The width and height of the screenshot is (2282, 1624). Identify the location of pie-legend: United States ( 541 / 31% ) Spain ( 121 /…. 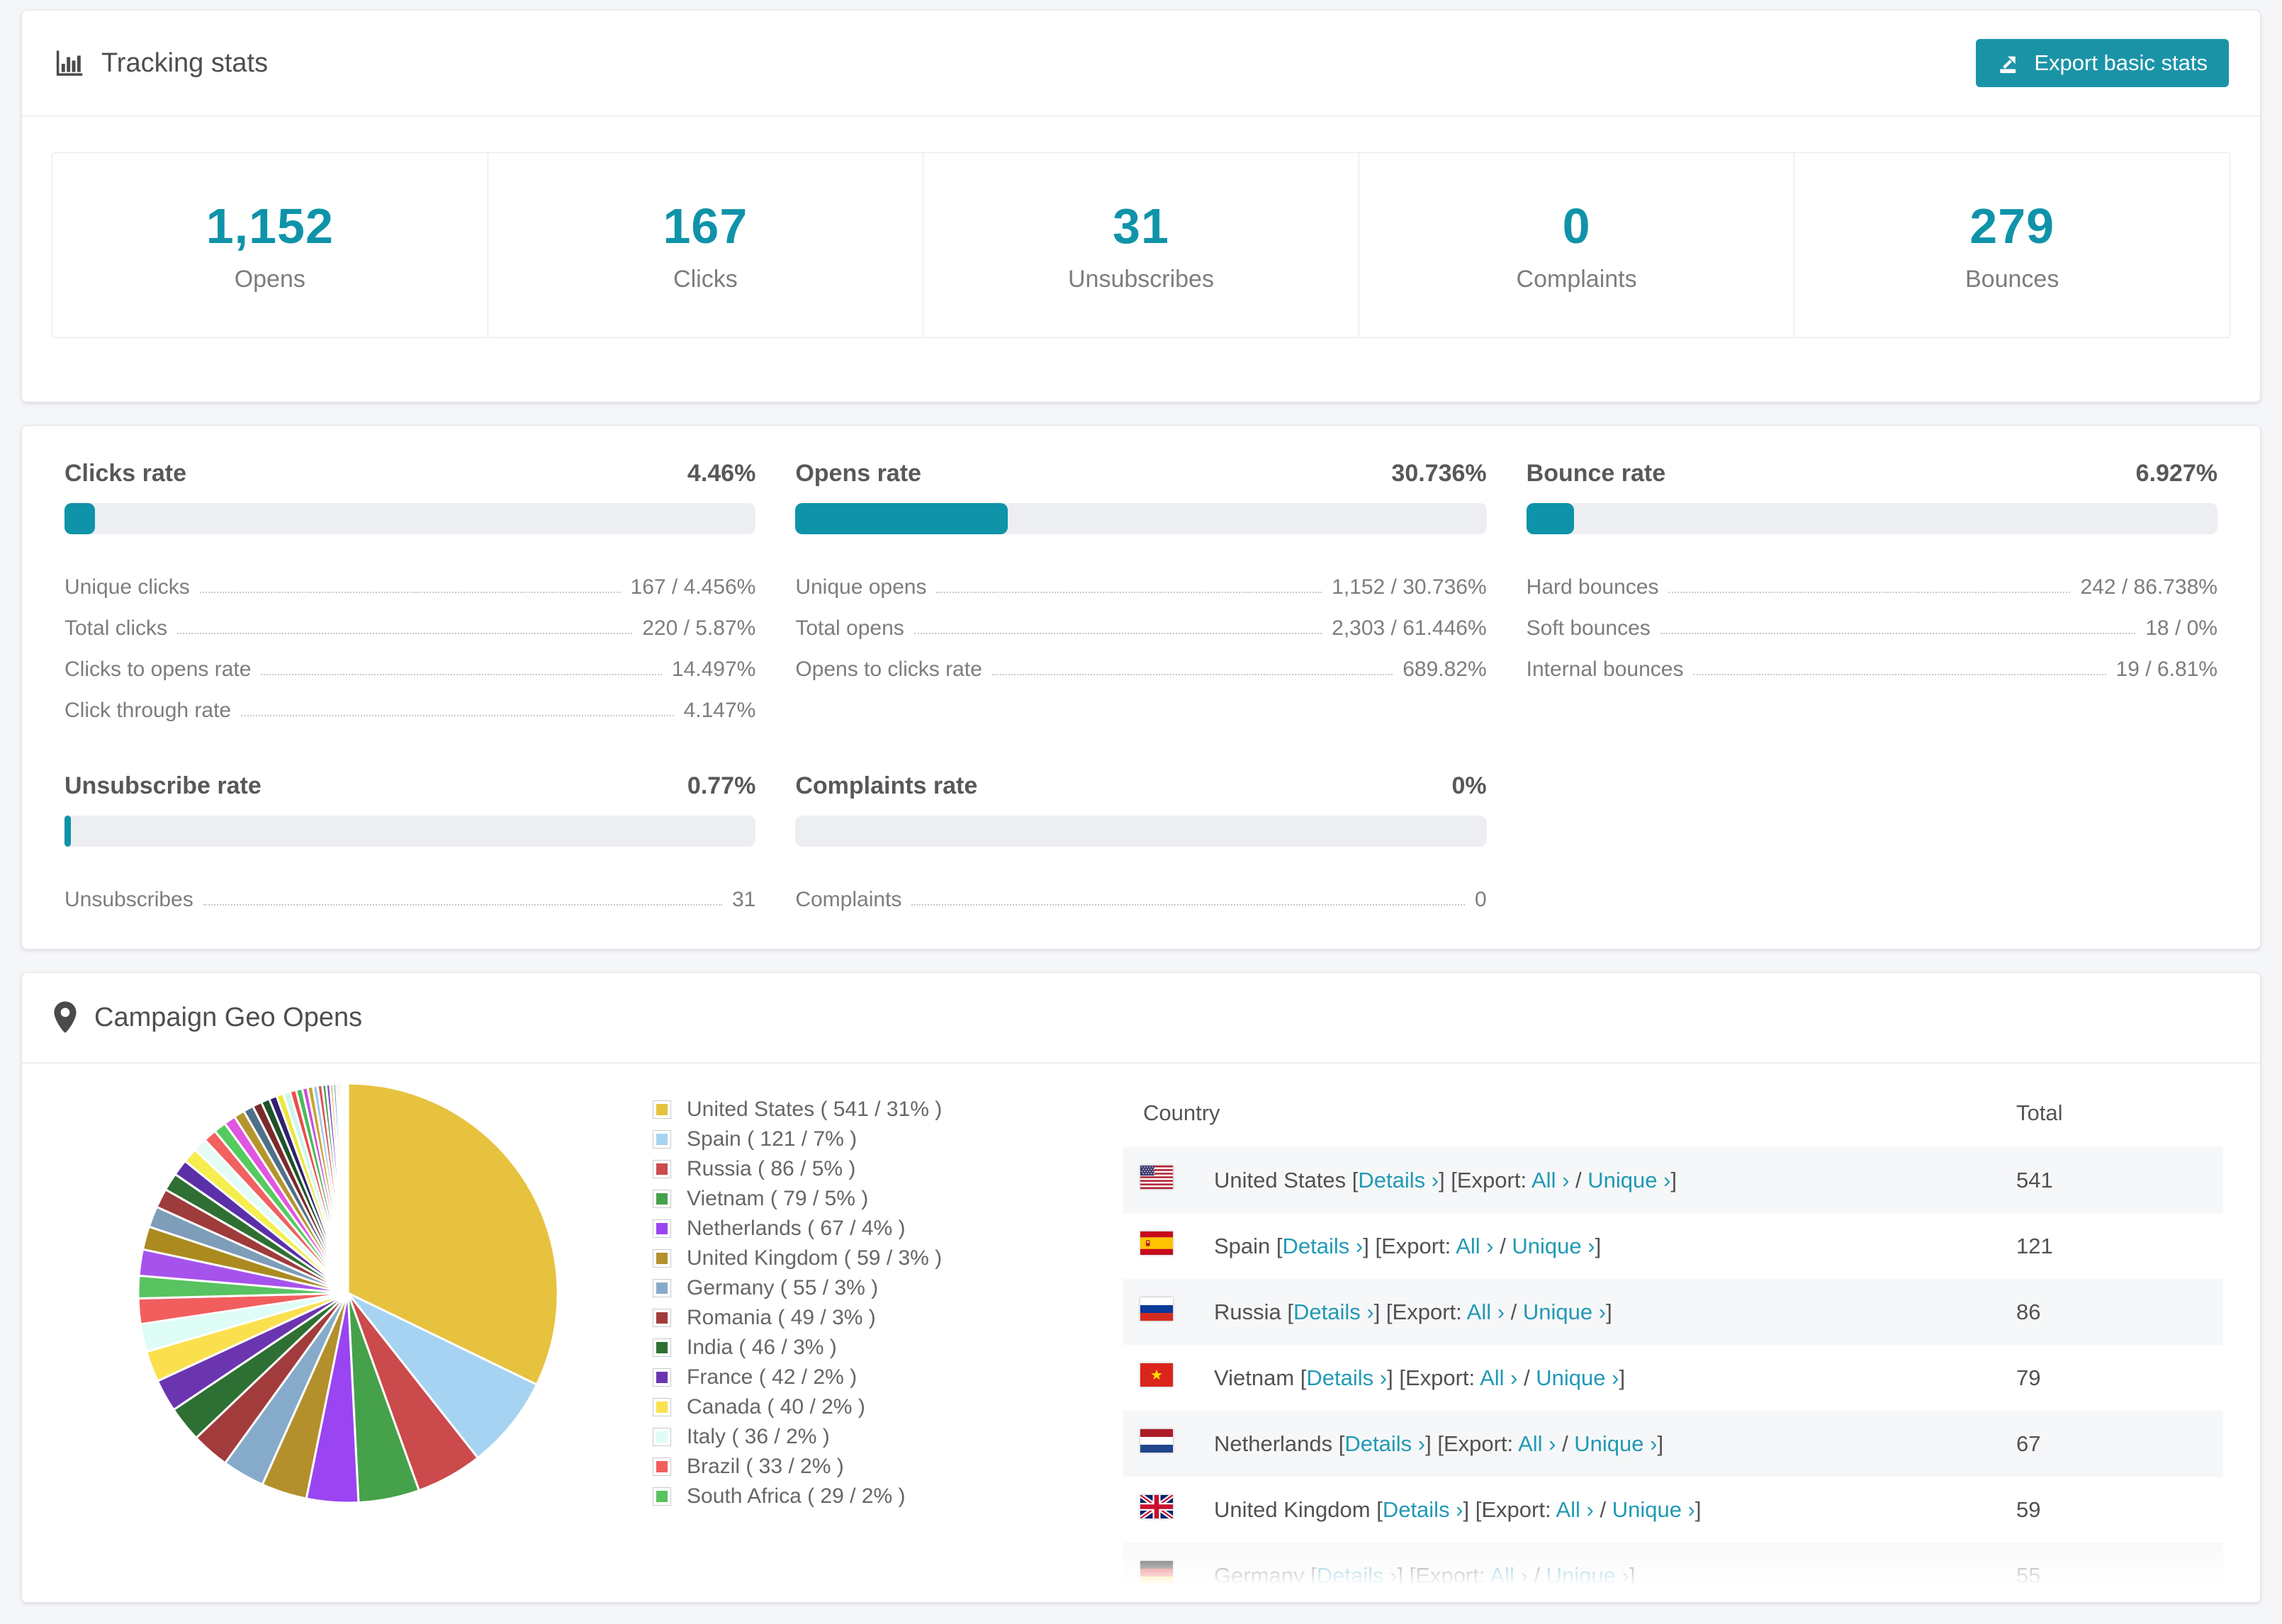
(866, 1303).